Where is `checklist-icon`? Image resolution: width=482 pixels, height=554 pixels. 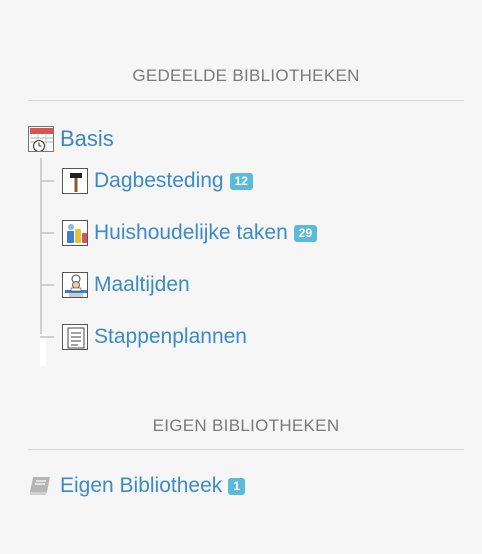 checklist-icon is located at coordinates (75, 337).